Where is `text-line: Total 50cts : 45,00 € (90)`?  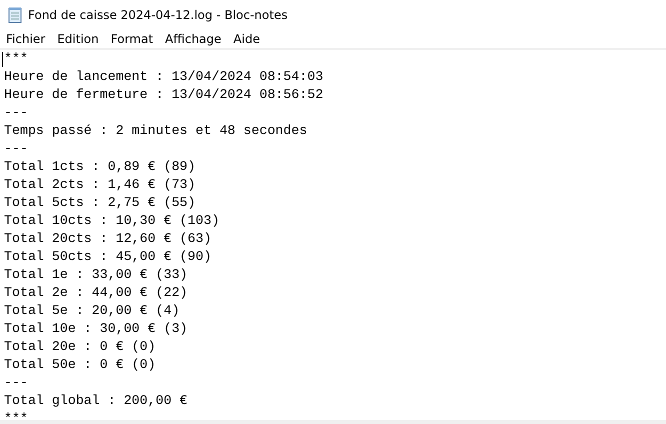 text-line: Total 50cts : 45,00 € (90) is located at coordinates (108, 257).